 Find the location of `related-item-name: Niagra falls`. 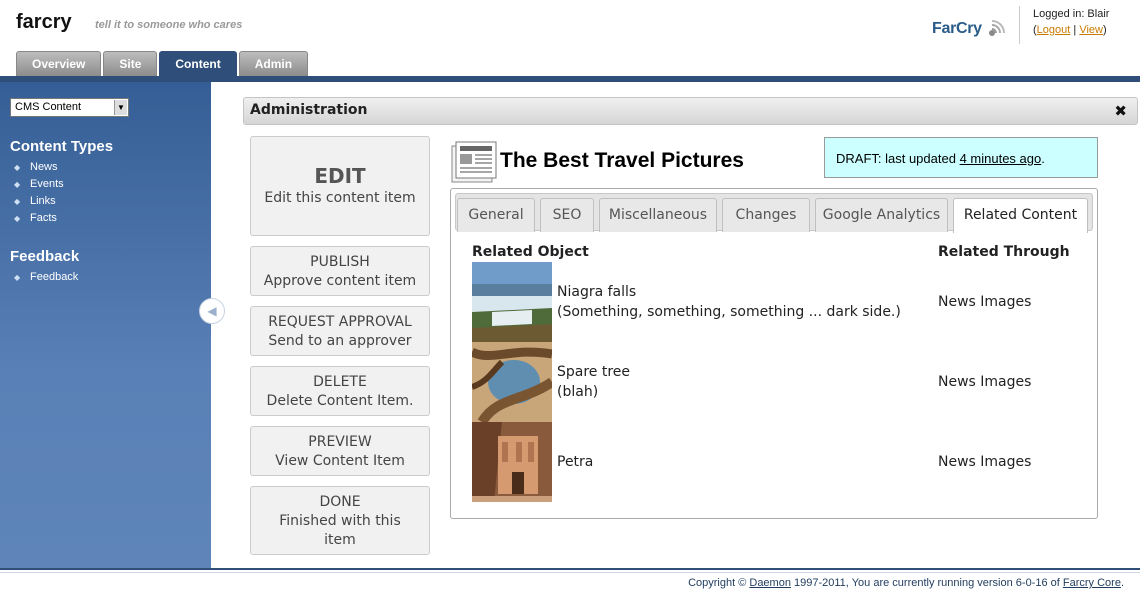

related-item-name: Niagra falls is located at coordinates (729, 292).